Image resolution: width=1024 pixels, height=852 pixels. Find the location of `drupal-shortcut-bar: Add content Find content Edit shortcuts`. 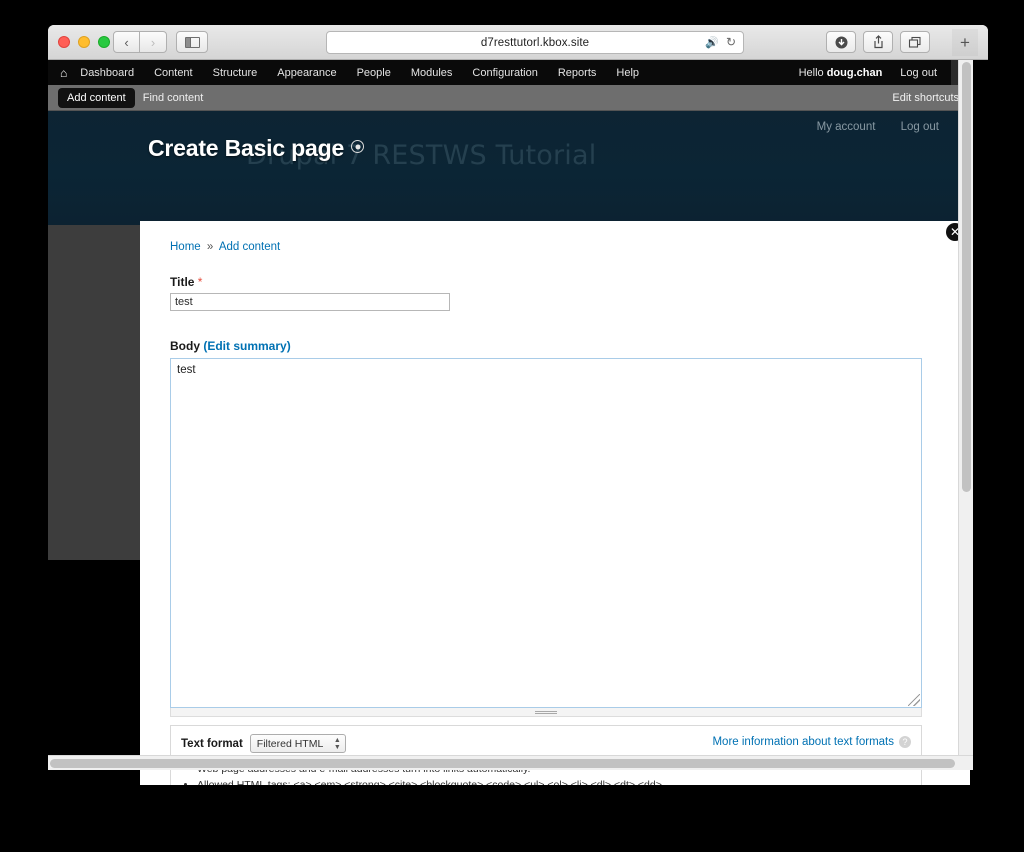

drupal-shortcut-bar: Add content Find content Edit shortcuts is located at coordinates (510, 98).